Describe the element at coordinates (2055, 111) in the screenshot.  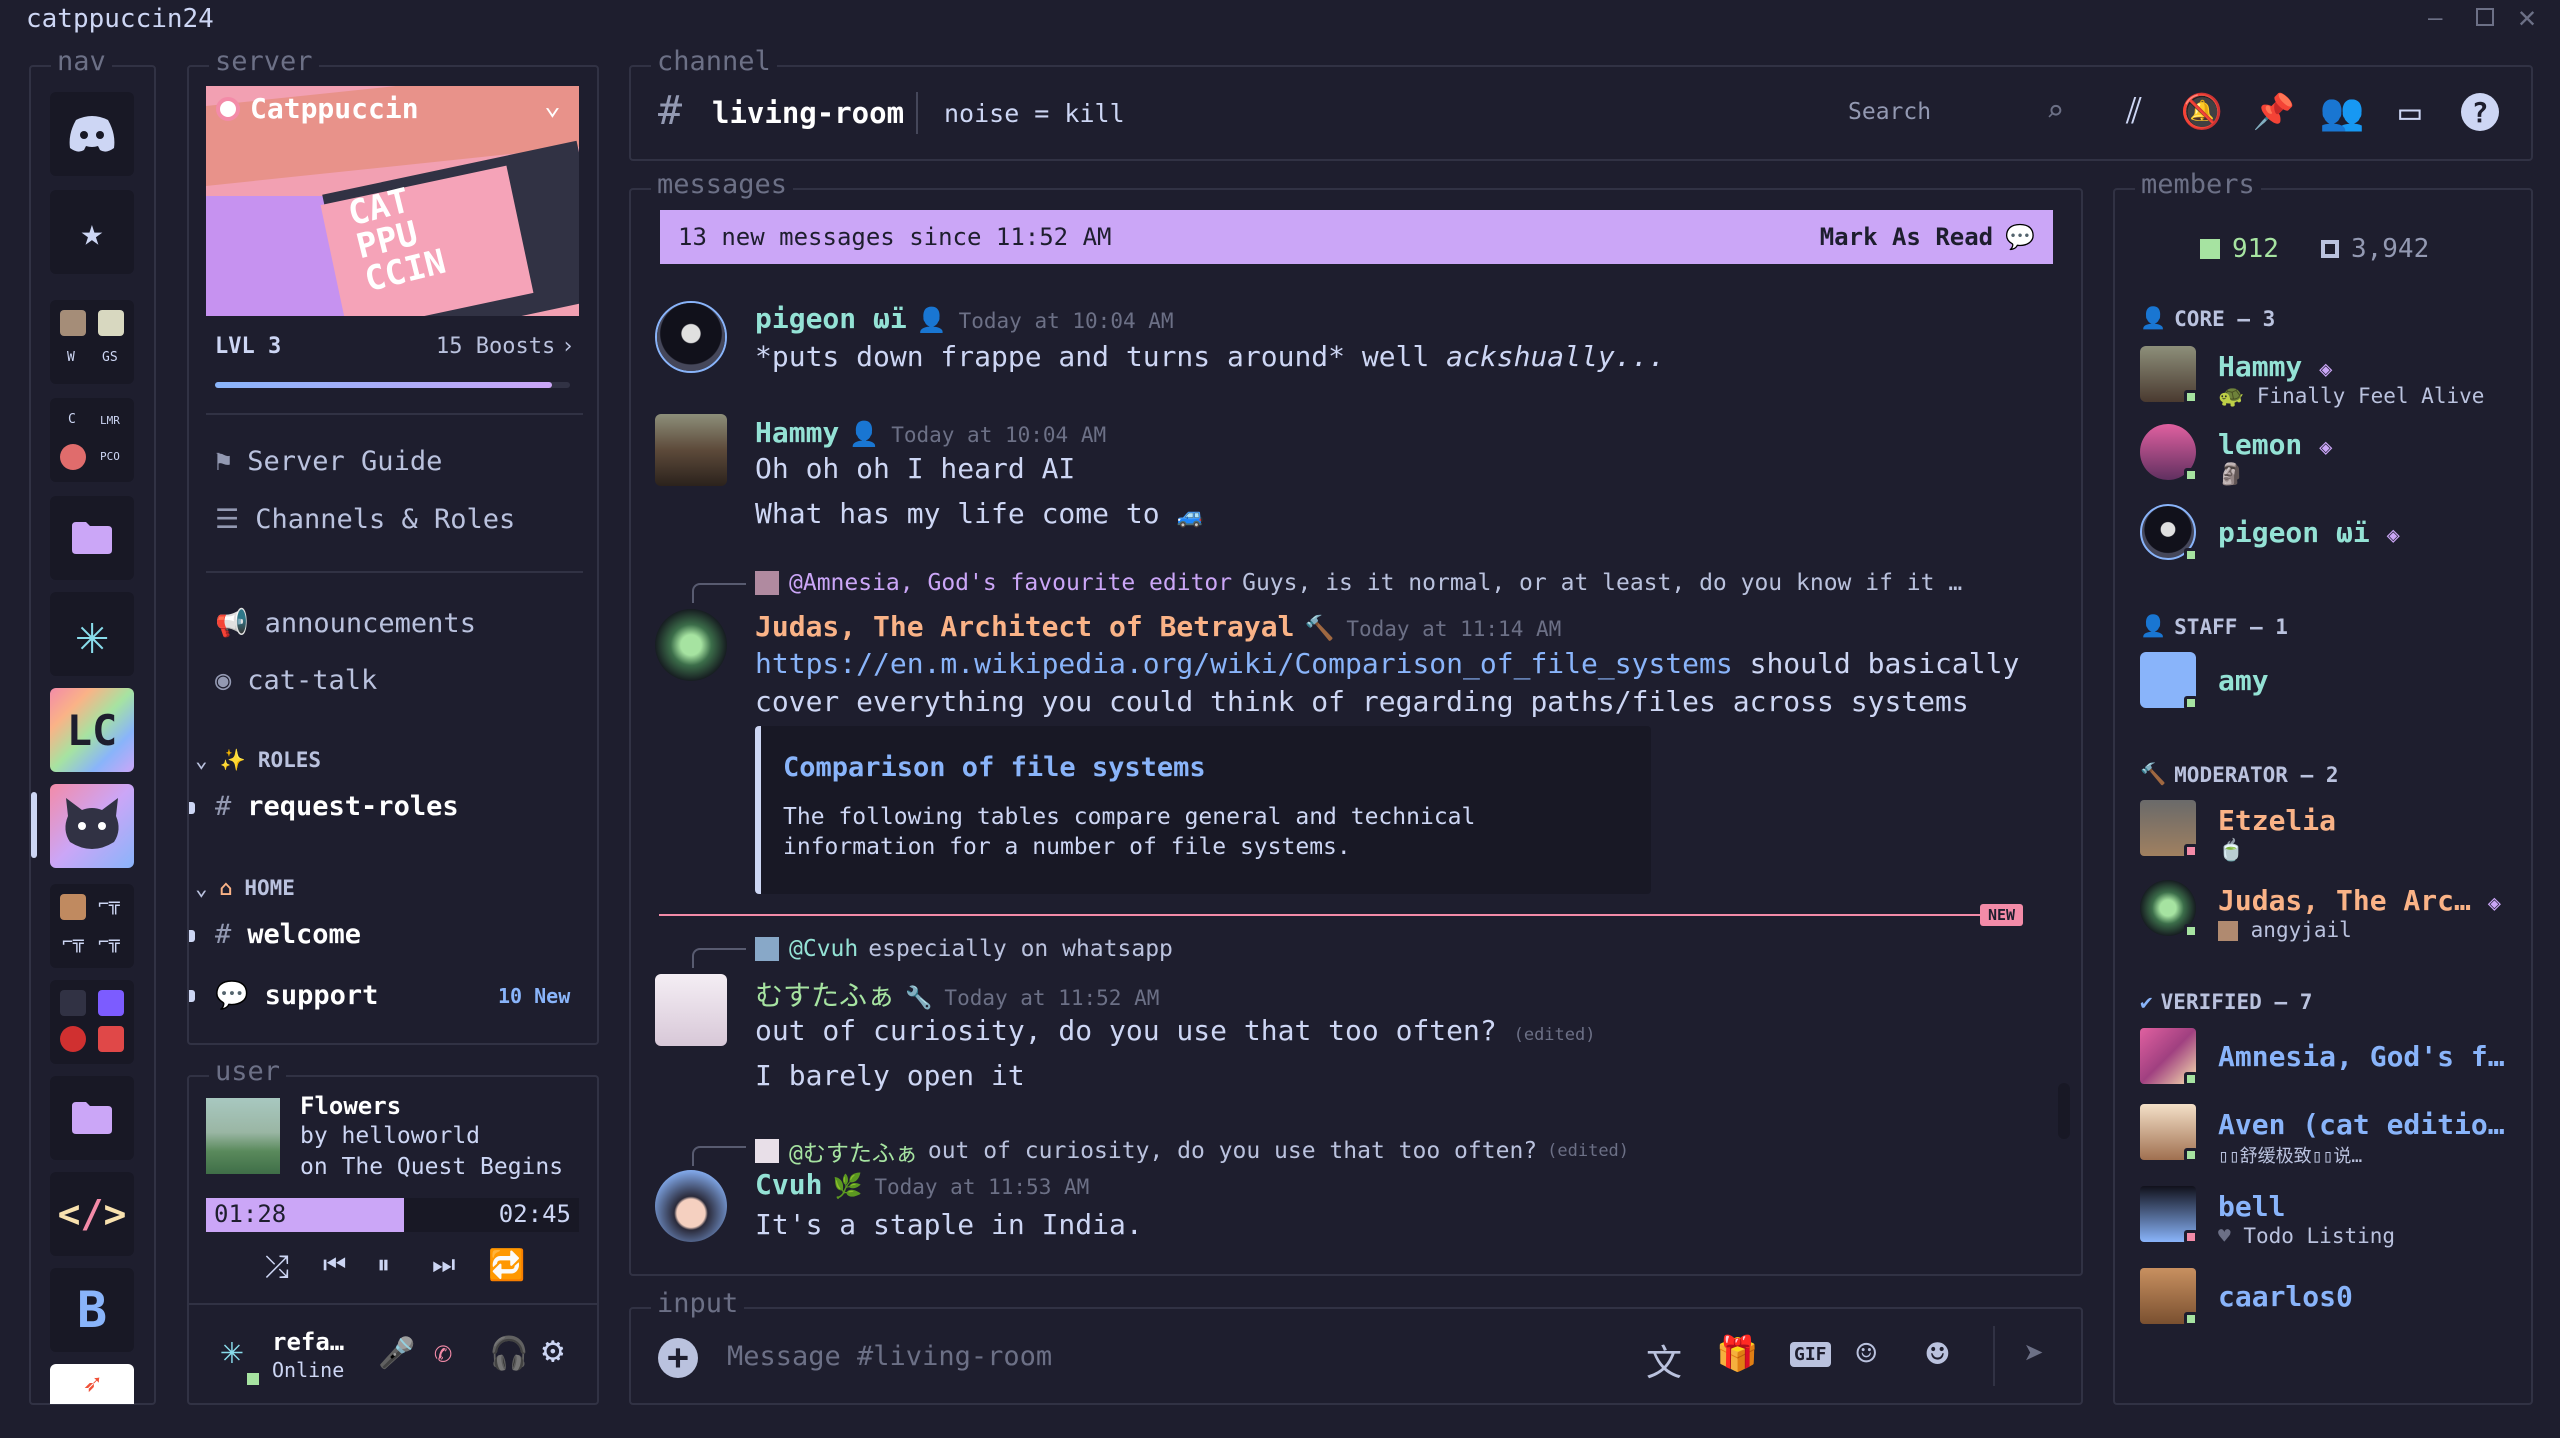
I see `search-icon: ⌕` at that location.